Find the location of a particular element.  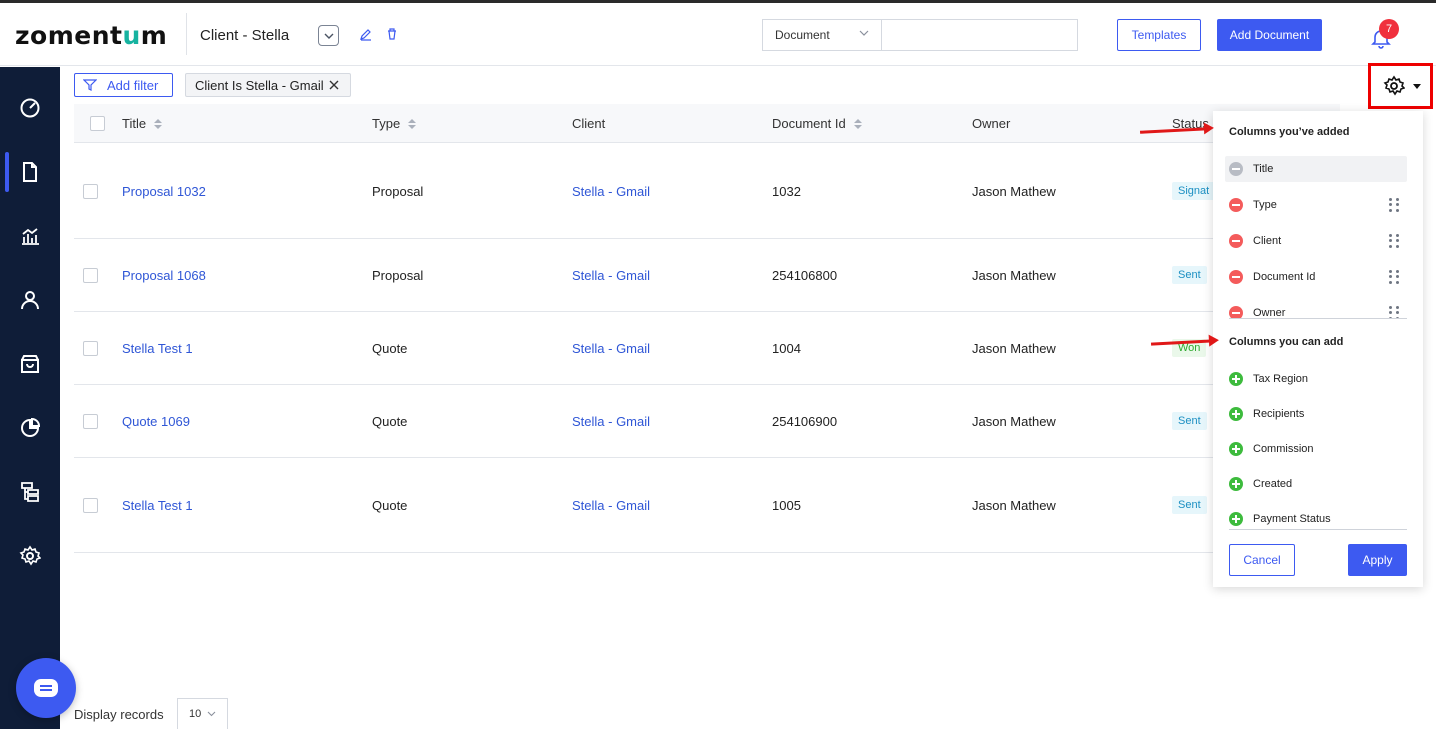

hierarchy-icon is located at coordinates (30, 492).